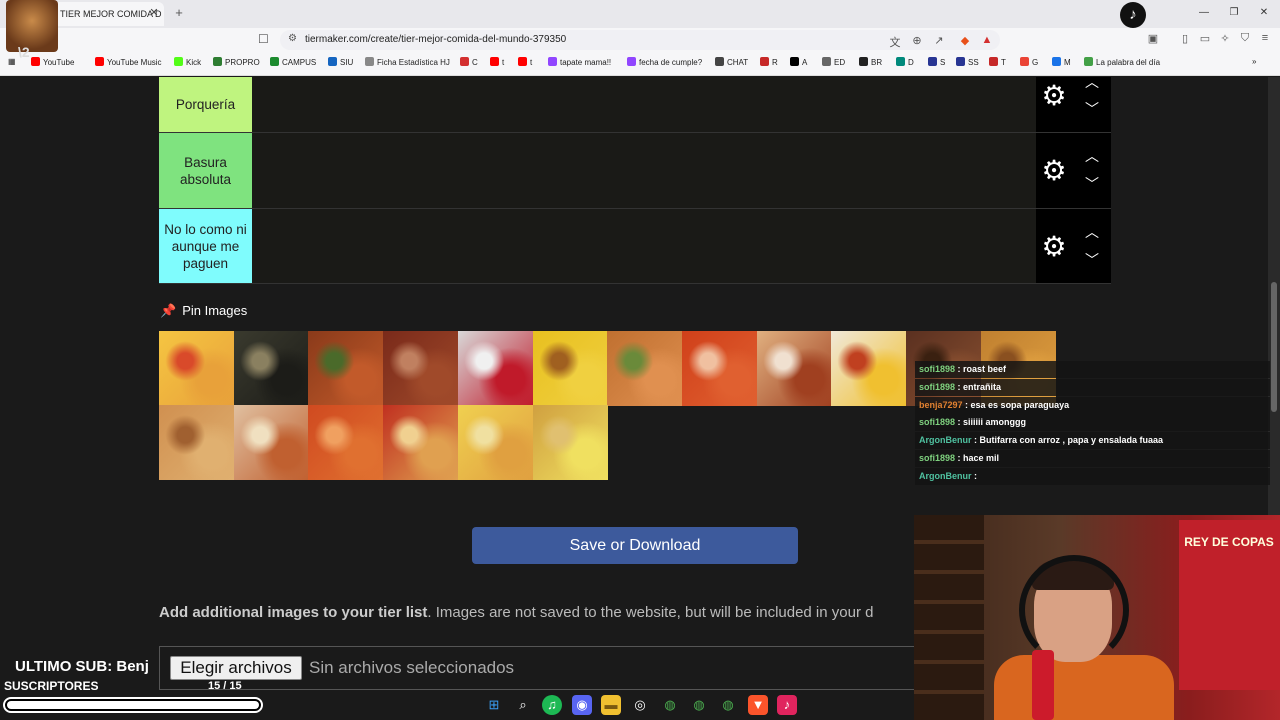 This screenshot has width=1280, height=720. Describe the element at coordinates (787, 705) in the screenshot. I see `tiktok-app-icon: ♪` at that location.